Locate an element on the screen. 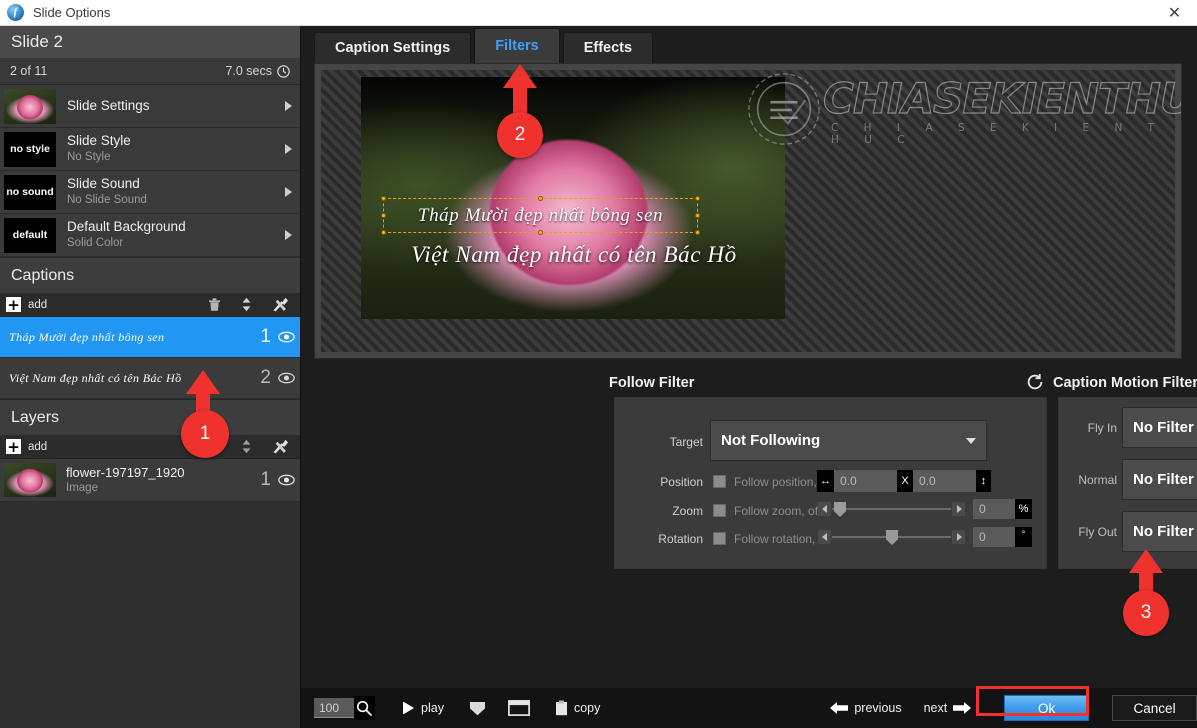  sidebar-item-default-background: default Default Background Solid Color is located at coordinates (150, 235).